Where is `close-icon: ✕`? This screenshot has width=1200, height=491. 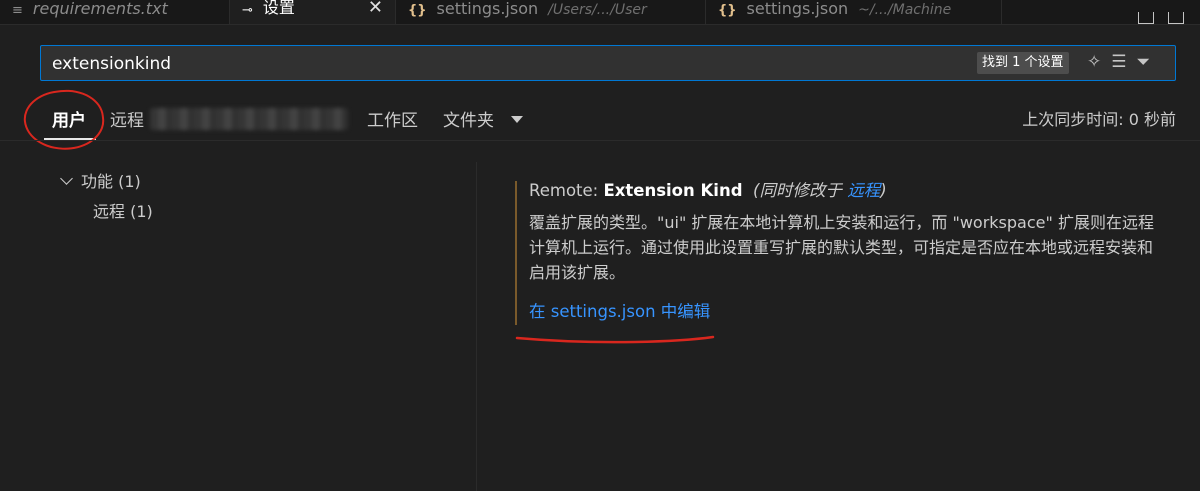 close-icon: ✕ is located at coordinates (375, 9).